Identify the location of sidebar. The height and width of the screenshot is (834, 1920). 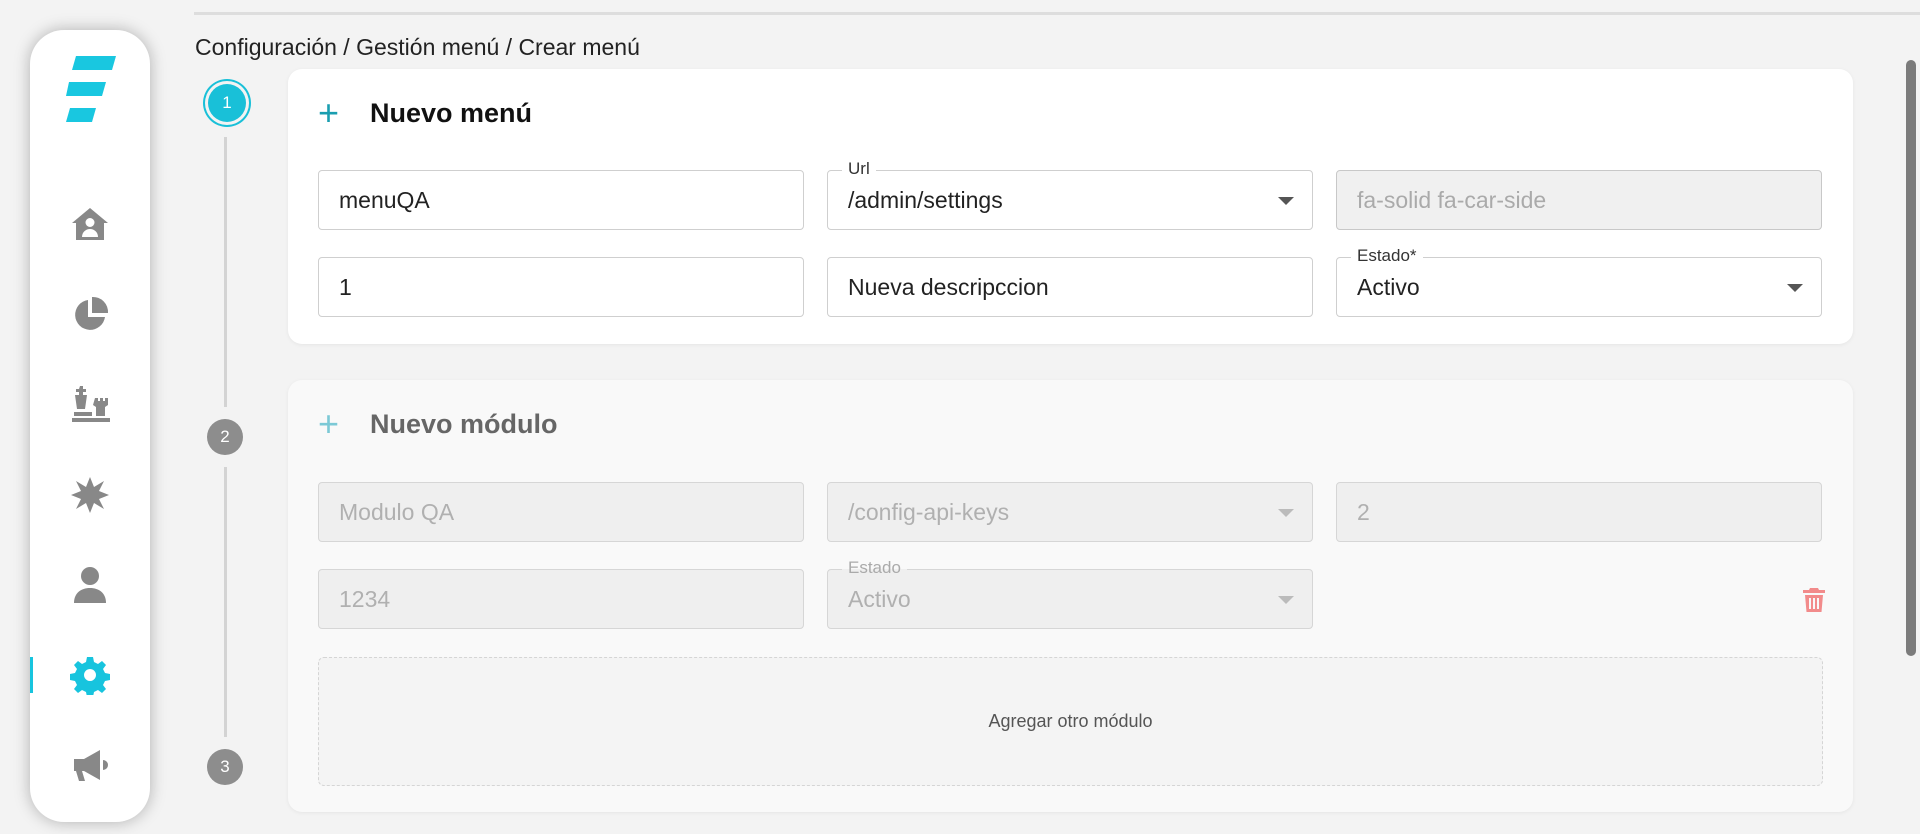
(90, 426).